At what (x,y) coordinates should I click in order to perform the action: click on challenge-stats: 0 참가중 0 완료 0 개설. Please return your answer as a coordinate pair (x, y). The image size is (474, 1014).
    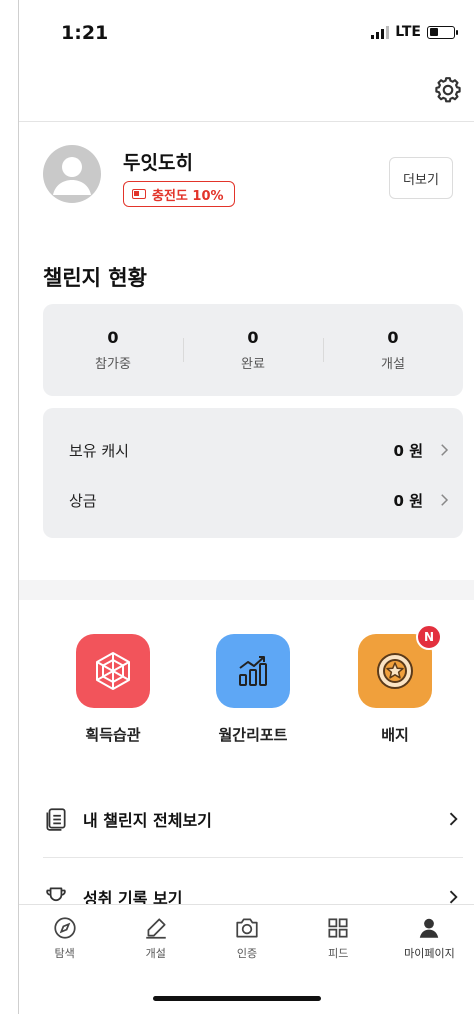
    Looking at the image, I should click on (253, 350).